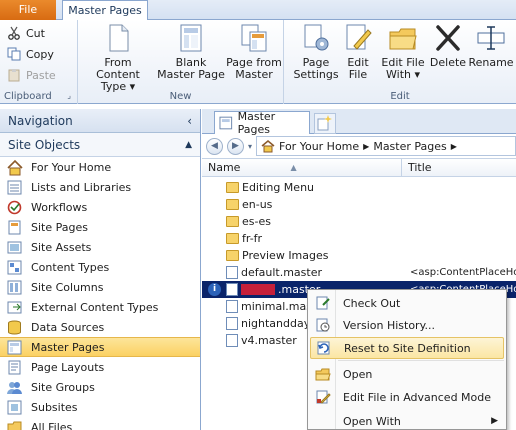 The width and height of the screenshot is (516, 430). I want to click on menu-item-label: Open With, so click(372, 421).